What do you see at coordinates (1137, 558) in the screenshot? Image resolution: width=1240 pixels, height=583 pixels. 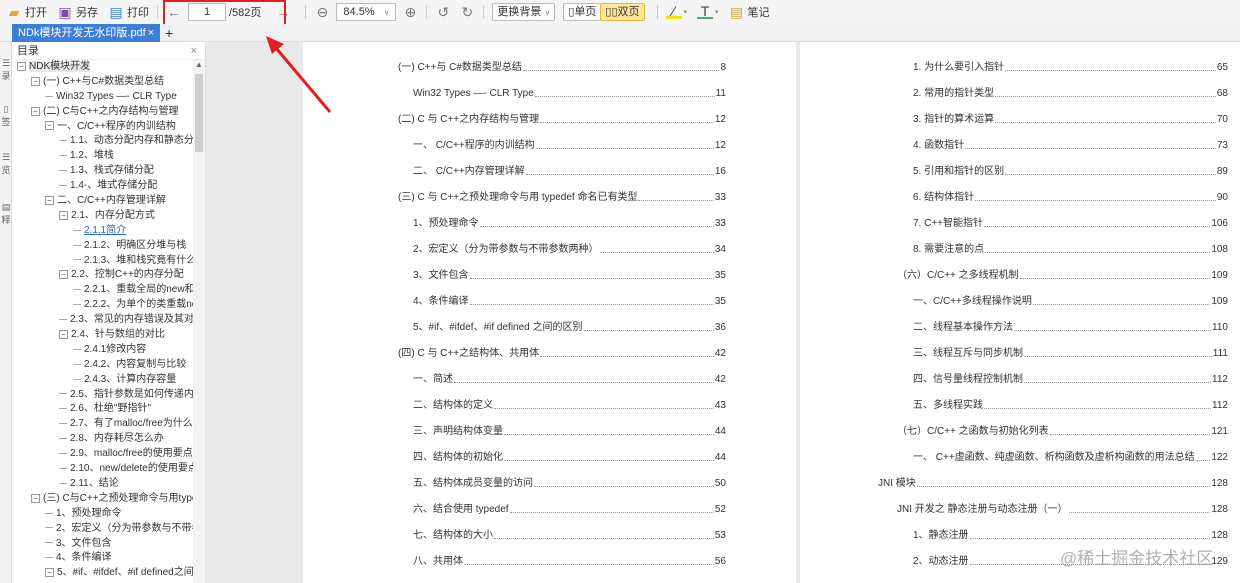 I see `watermark: @稀土掘金技术社区` at bounding box center [1137, 558].